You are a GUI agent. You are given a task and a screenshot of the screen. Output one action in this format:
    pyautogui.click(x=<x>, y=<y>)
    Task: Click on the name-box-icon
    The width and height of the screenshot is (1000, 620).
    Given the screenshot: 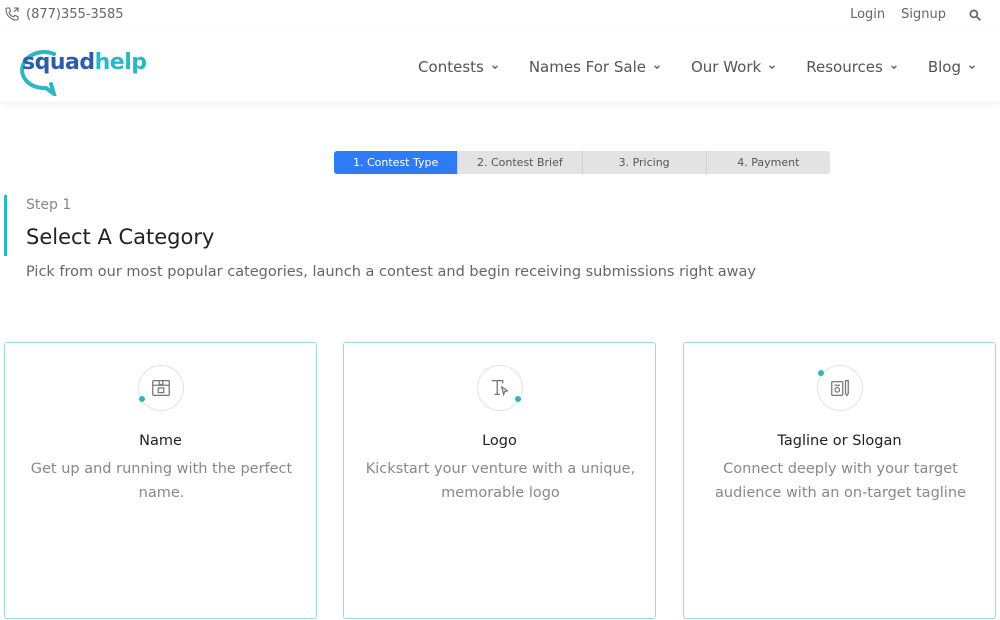 What is the action you would take?
    pyautogui.click(x=161, y=388)
    